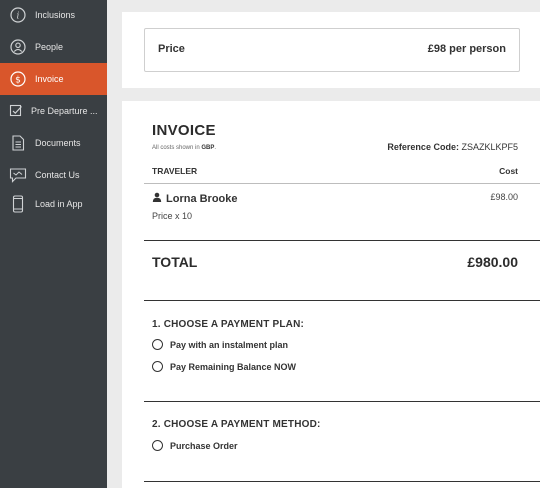 This screenshot has width=540, height=488. I want to click on info-icon: i, so click(18, 15).